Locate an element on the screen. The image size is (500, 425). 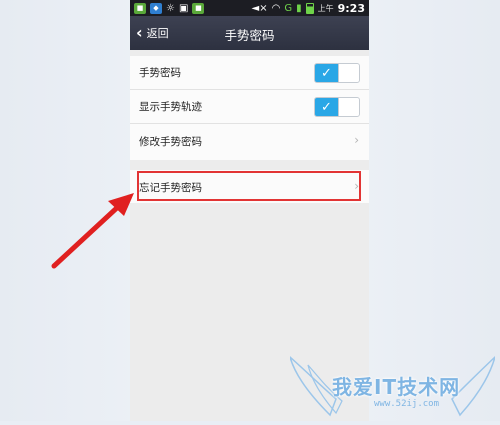
gesture-password-toggle: ✓ is located at coordinates (337, 73).